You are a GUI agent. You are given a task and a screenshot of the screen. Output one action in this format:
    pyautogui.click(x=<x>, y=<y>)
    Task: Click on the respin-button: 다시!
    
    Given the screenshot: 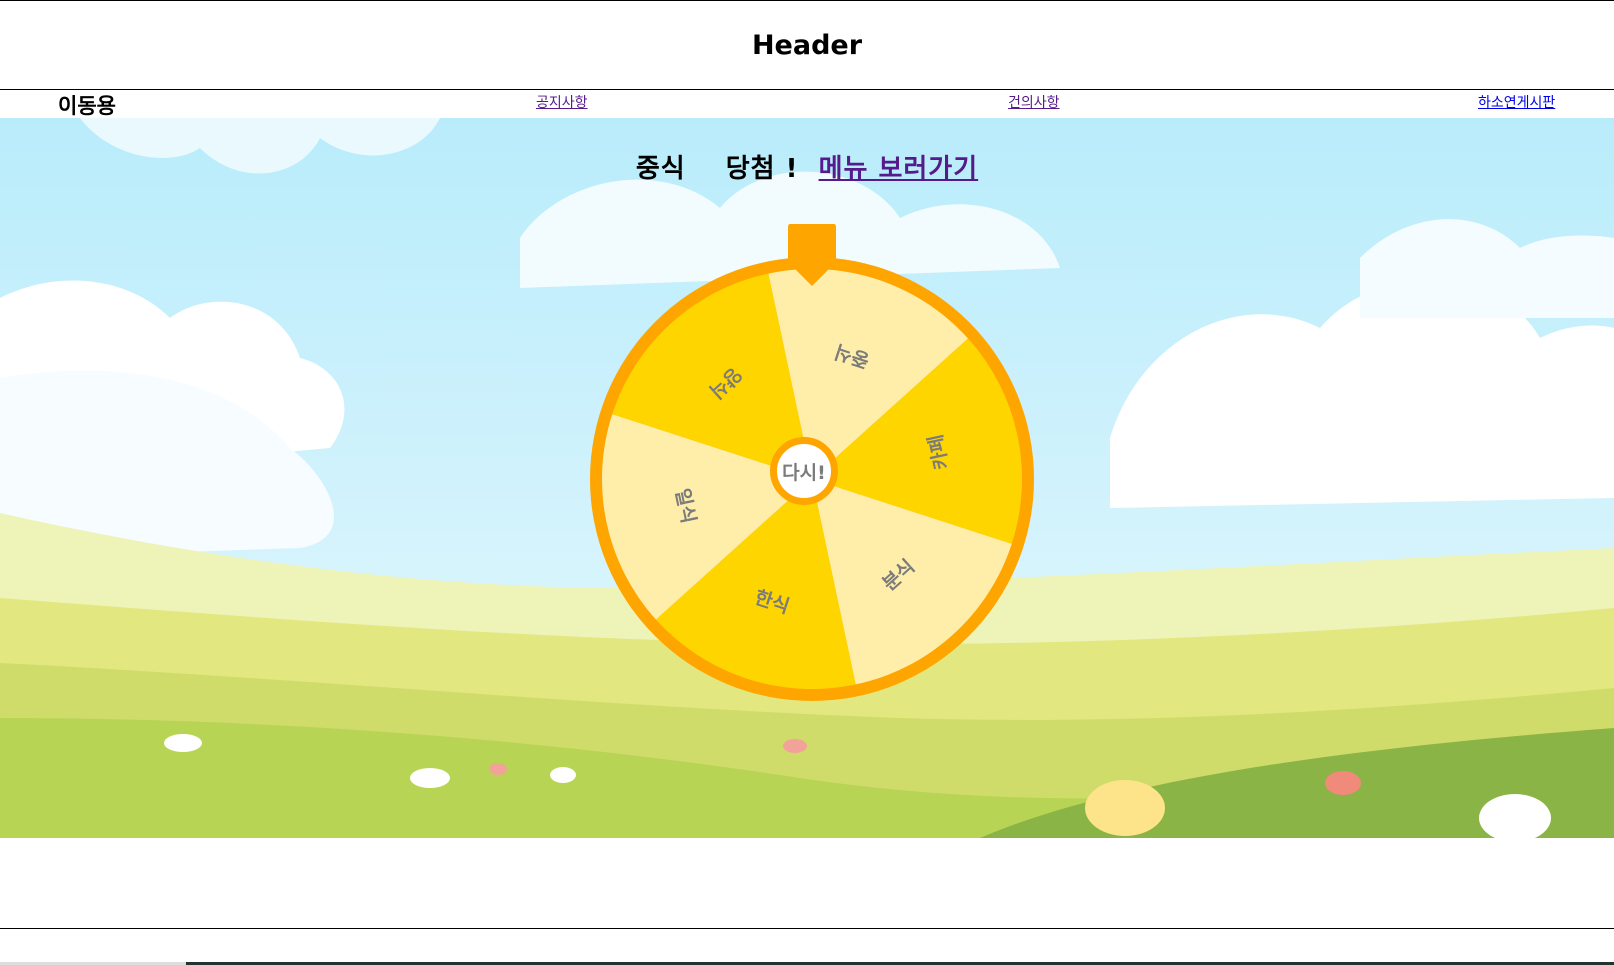 What is the action you would take?
    pyautogui.click(x=804, y=471)
    